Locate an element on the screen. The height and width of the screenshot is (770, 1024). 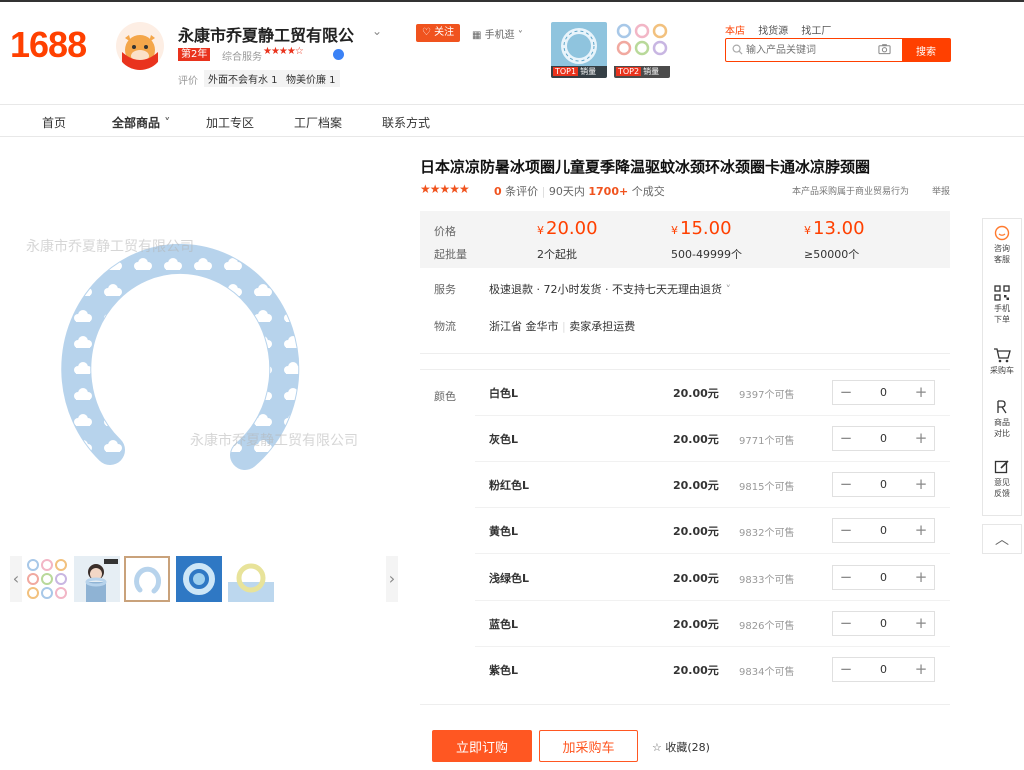
variant-row: 灰色L 20.00元 9771个可售 − + is located at coordinates (712, 439).